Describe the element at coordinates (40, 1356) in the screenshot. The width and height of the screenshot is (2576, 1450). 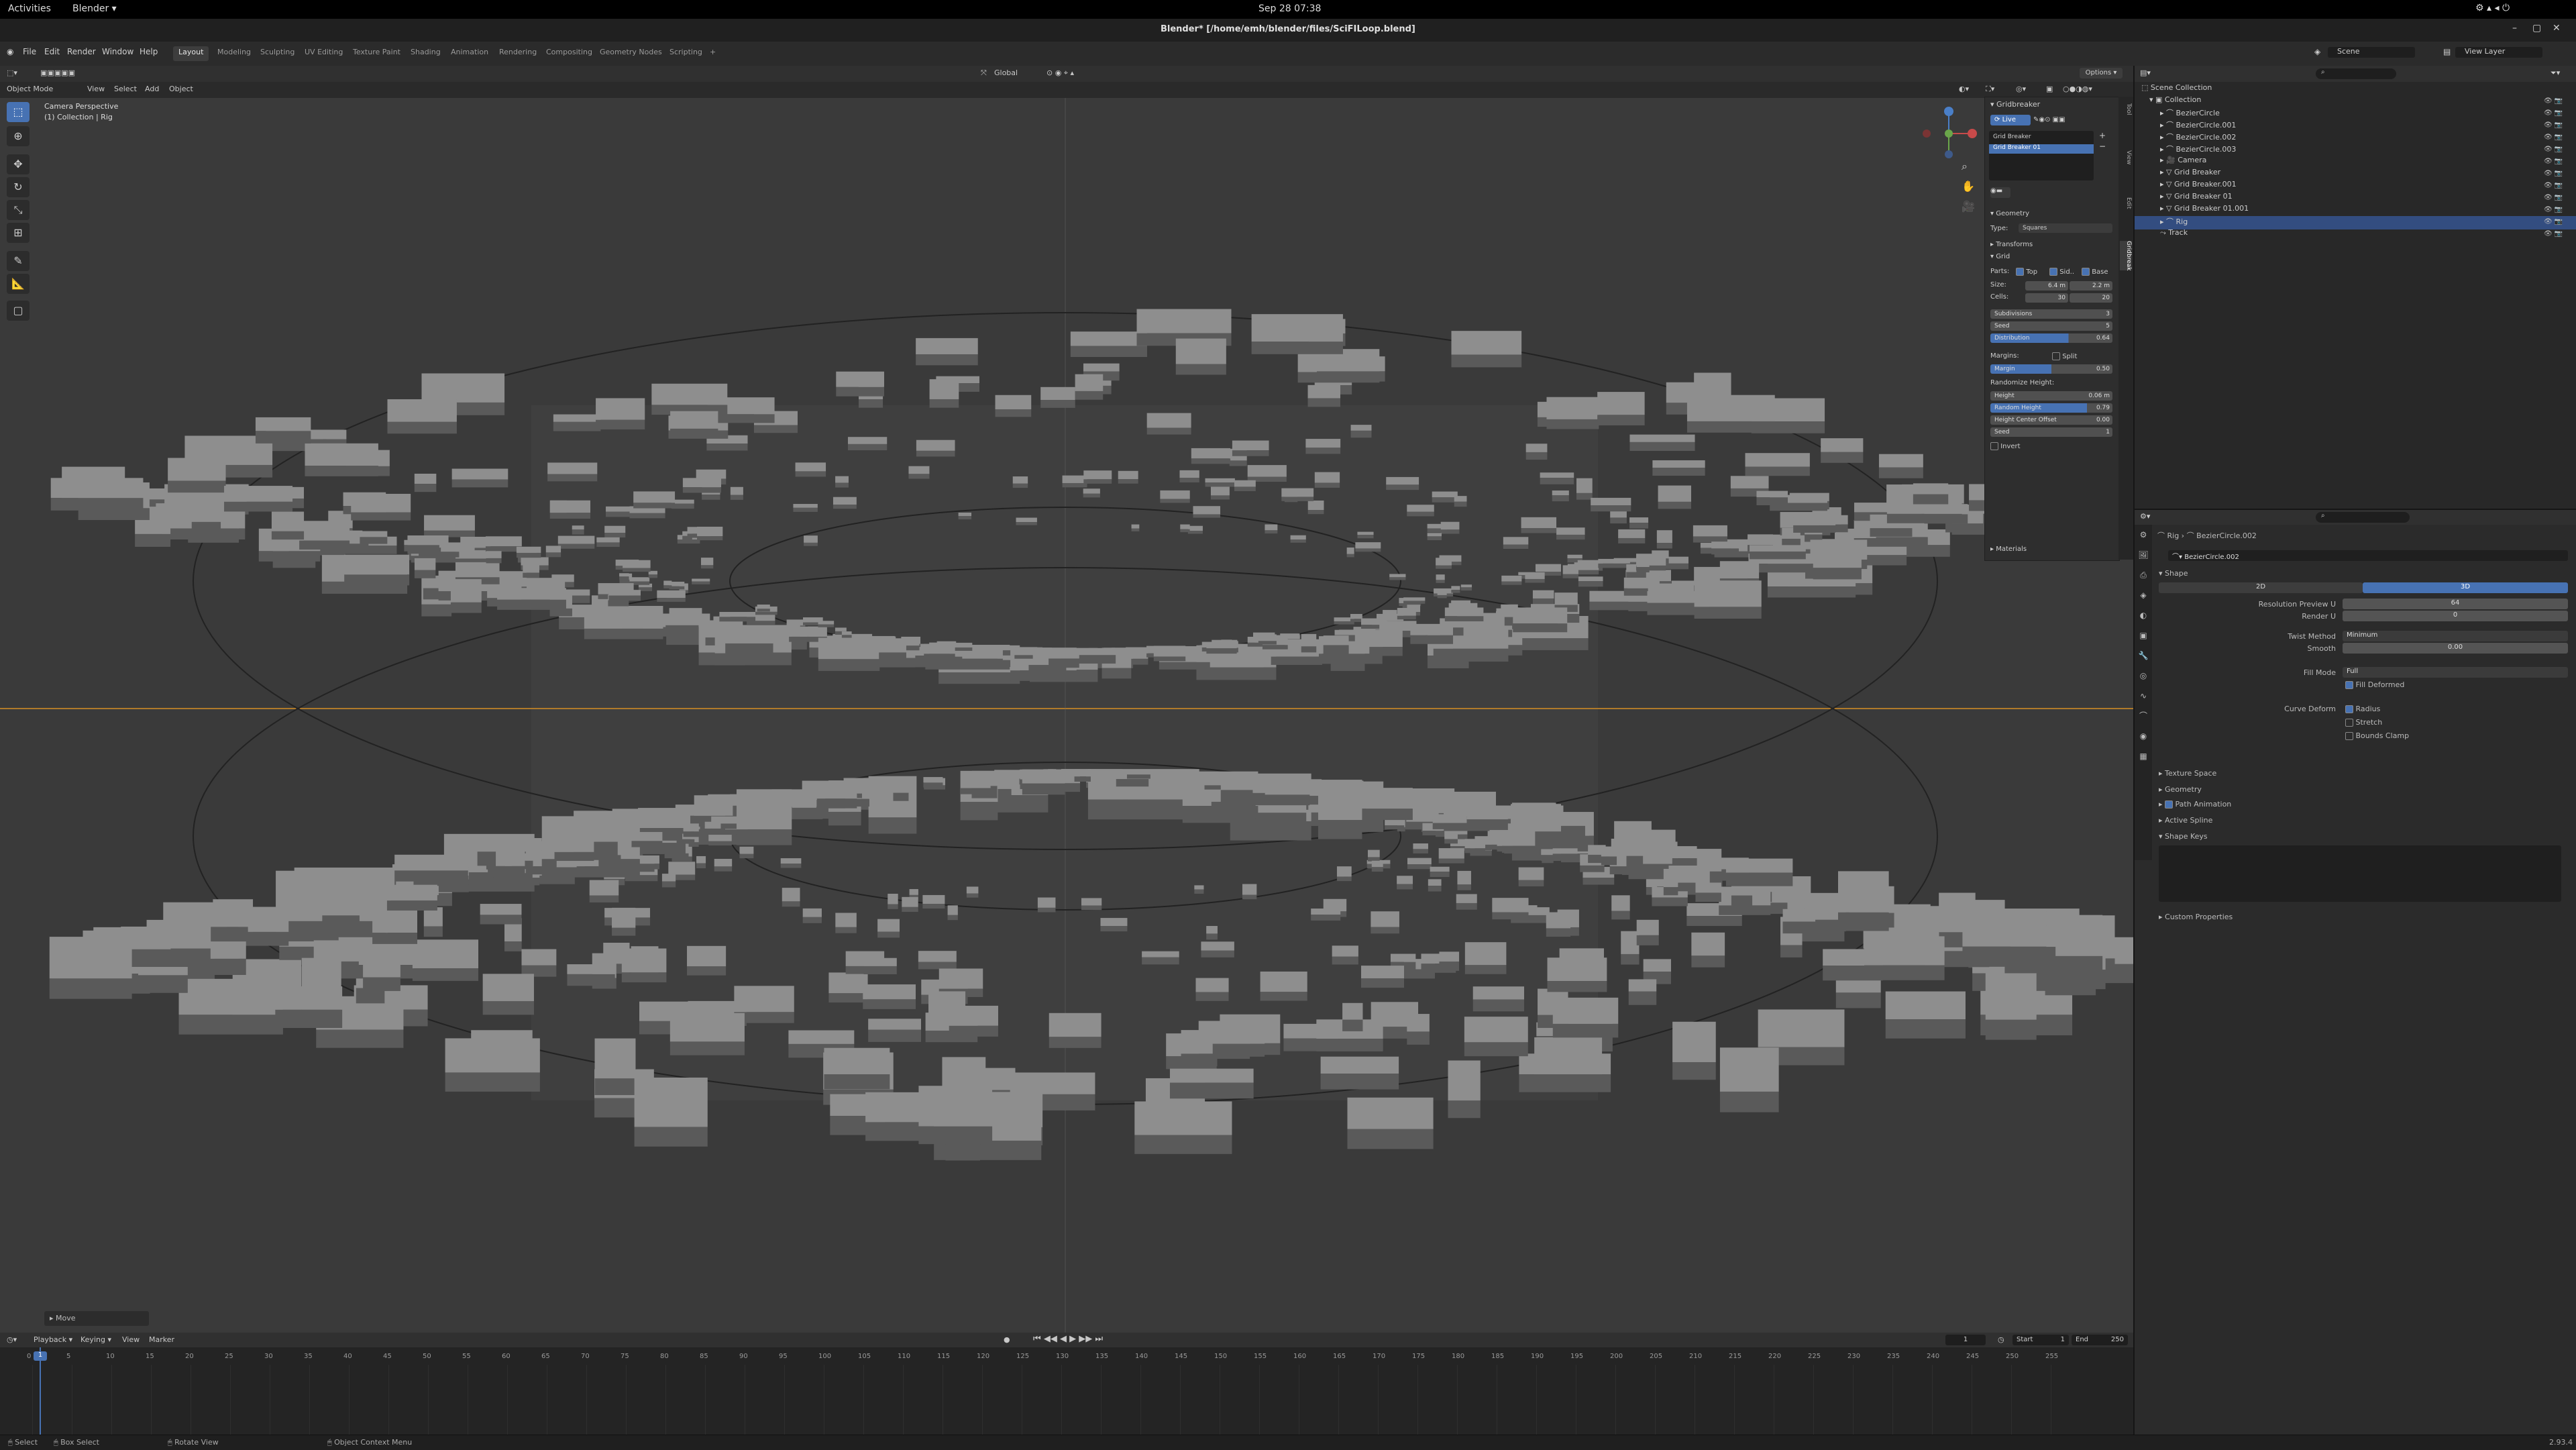
I see `playhead-frame-badge: 1` at that location.